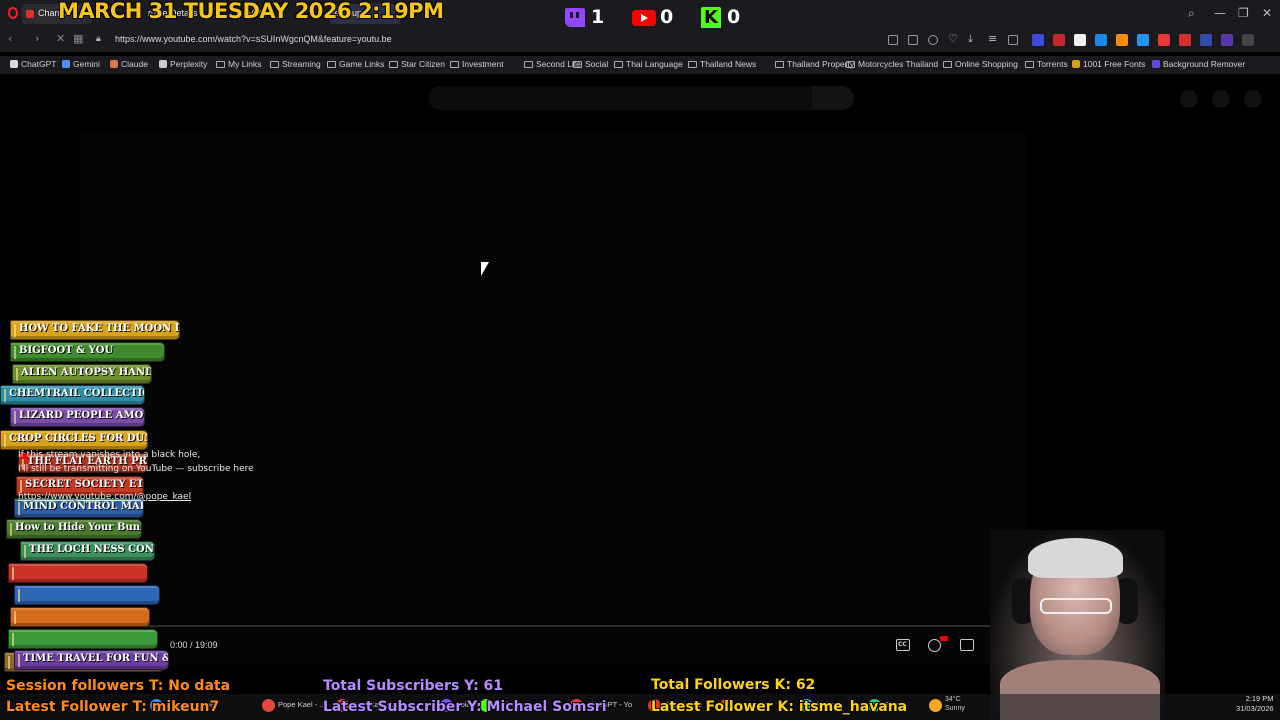  I want to click on tab-grid-icon: ▦, so click(78, 38).